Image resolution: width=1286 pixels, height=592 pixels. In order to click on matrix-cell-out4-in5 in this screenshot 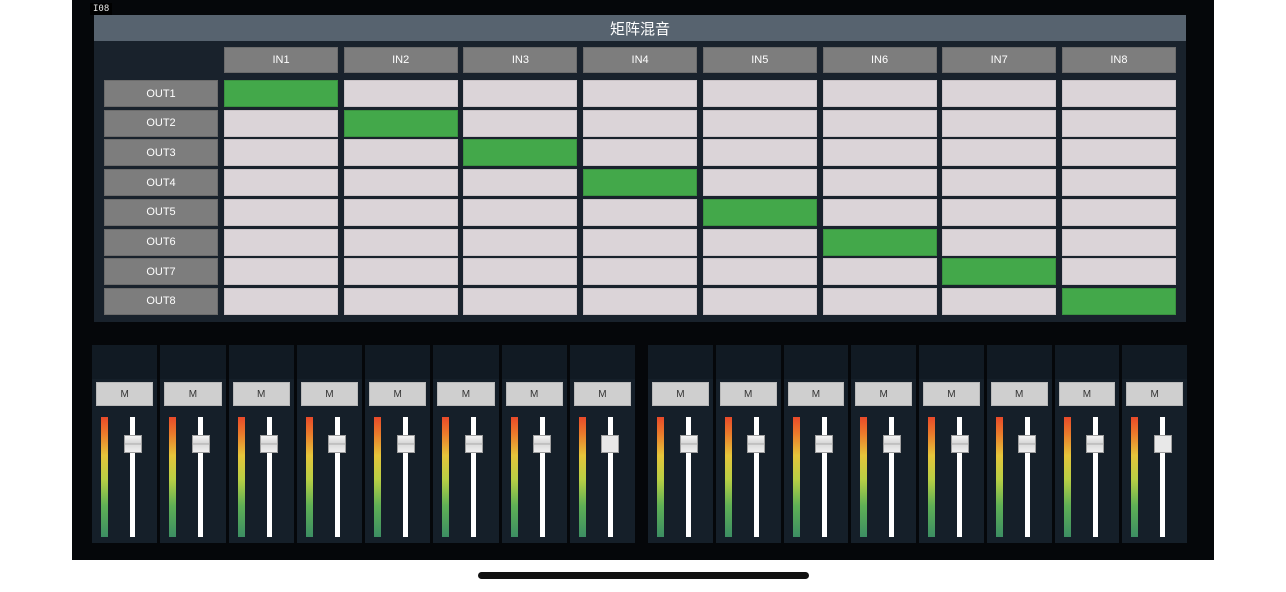, I will do `click(759, 183)`.